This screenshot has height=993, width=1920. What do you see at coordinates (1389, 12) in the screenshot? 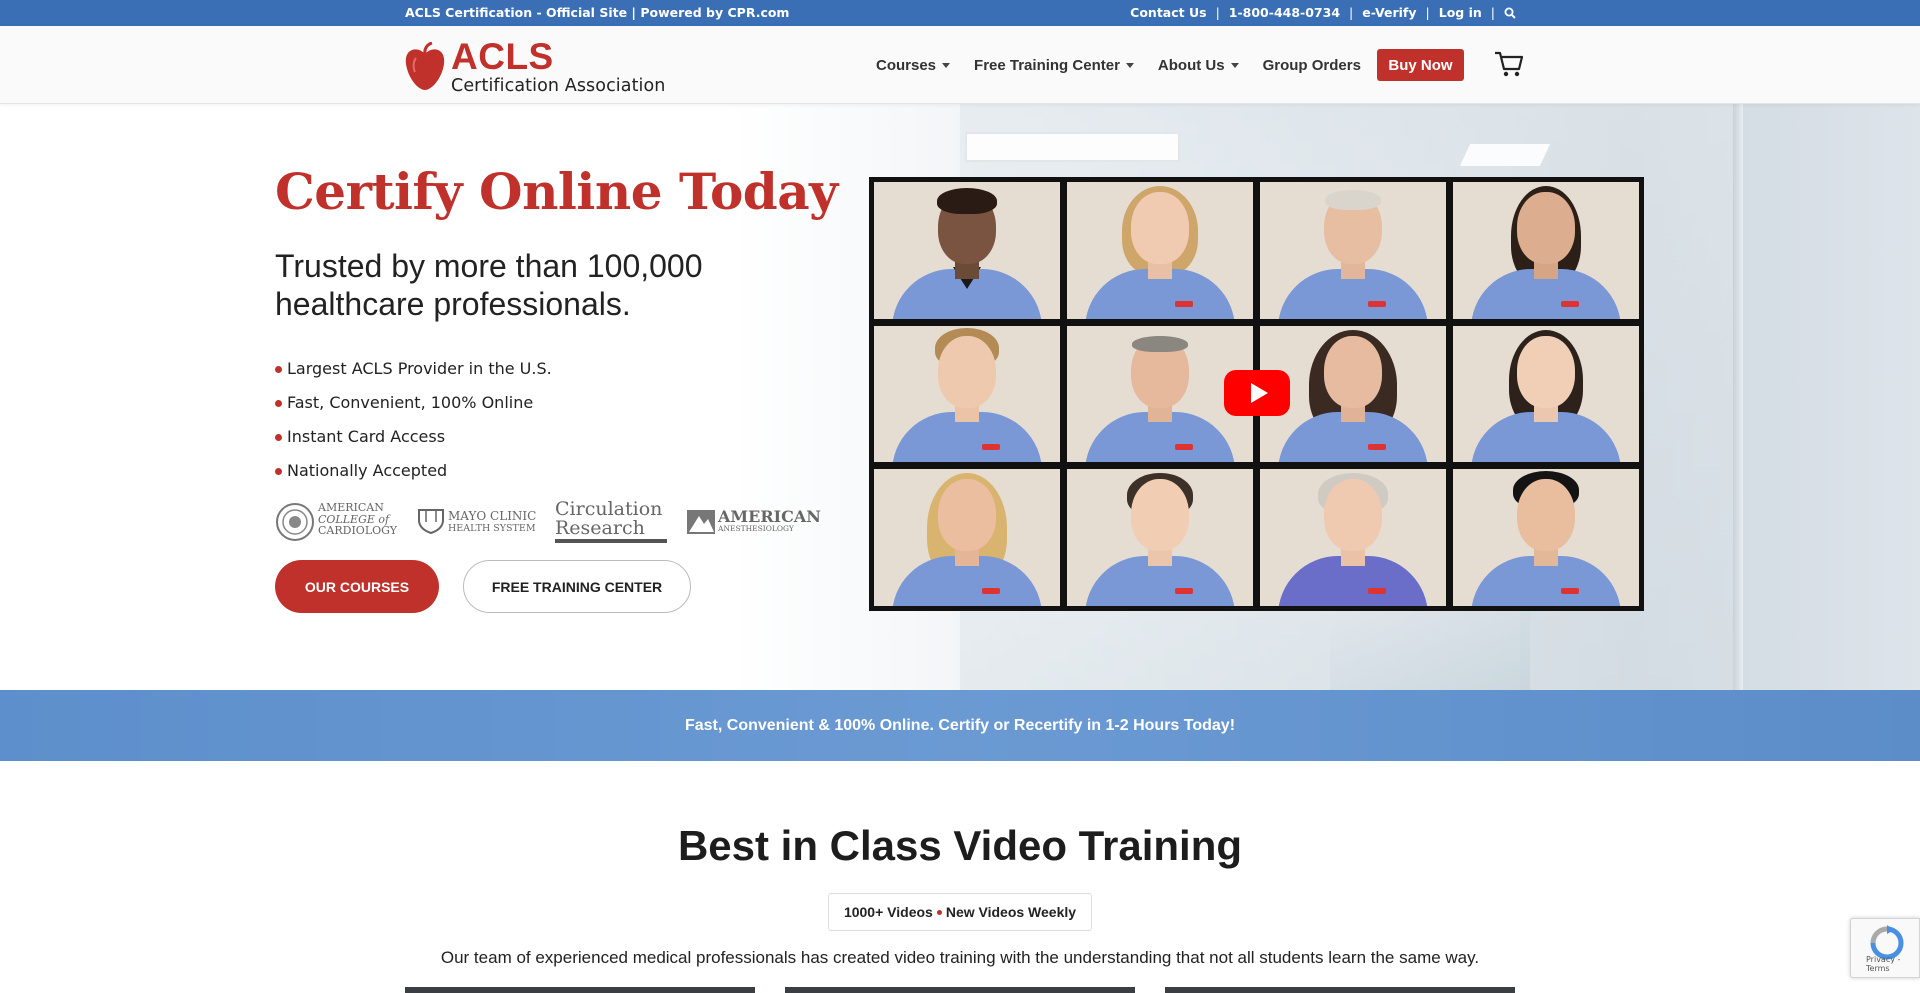
I see `everify-link: e-Verify` at bounding box center [1389, 12].